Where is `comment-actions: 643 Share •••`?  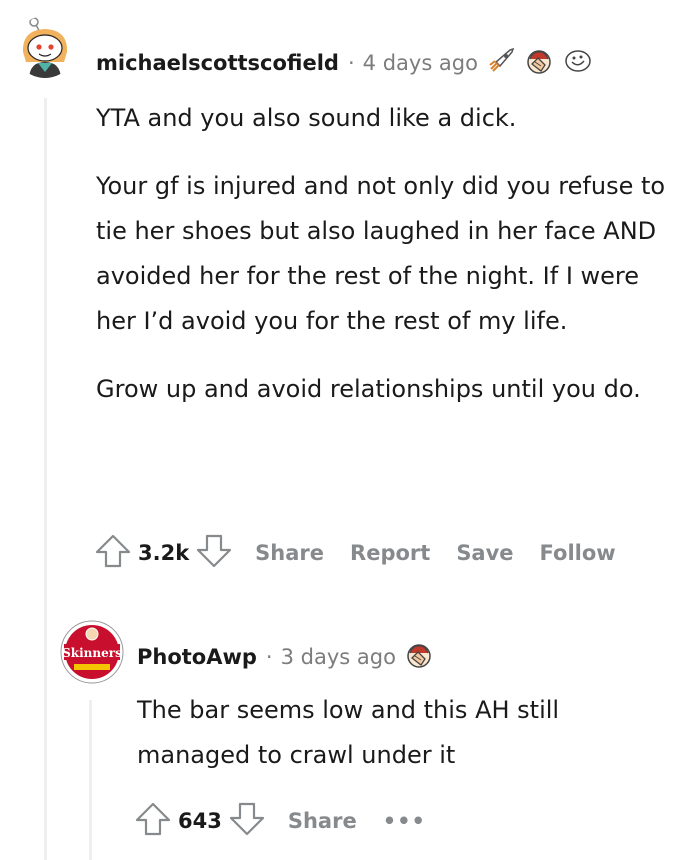
comment-actions: 643 Share ••• is located at coordinates (293, 821).